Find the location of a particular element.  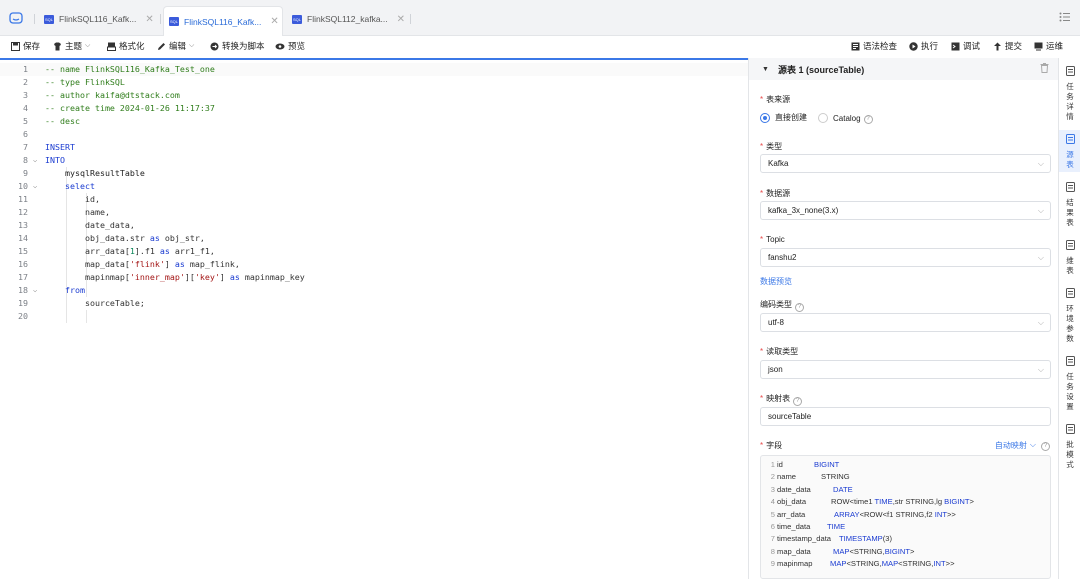

data-preview-link: 数据预览 is located at coordinates (776, 281).